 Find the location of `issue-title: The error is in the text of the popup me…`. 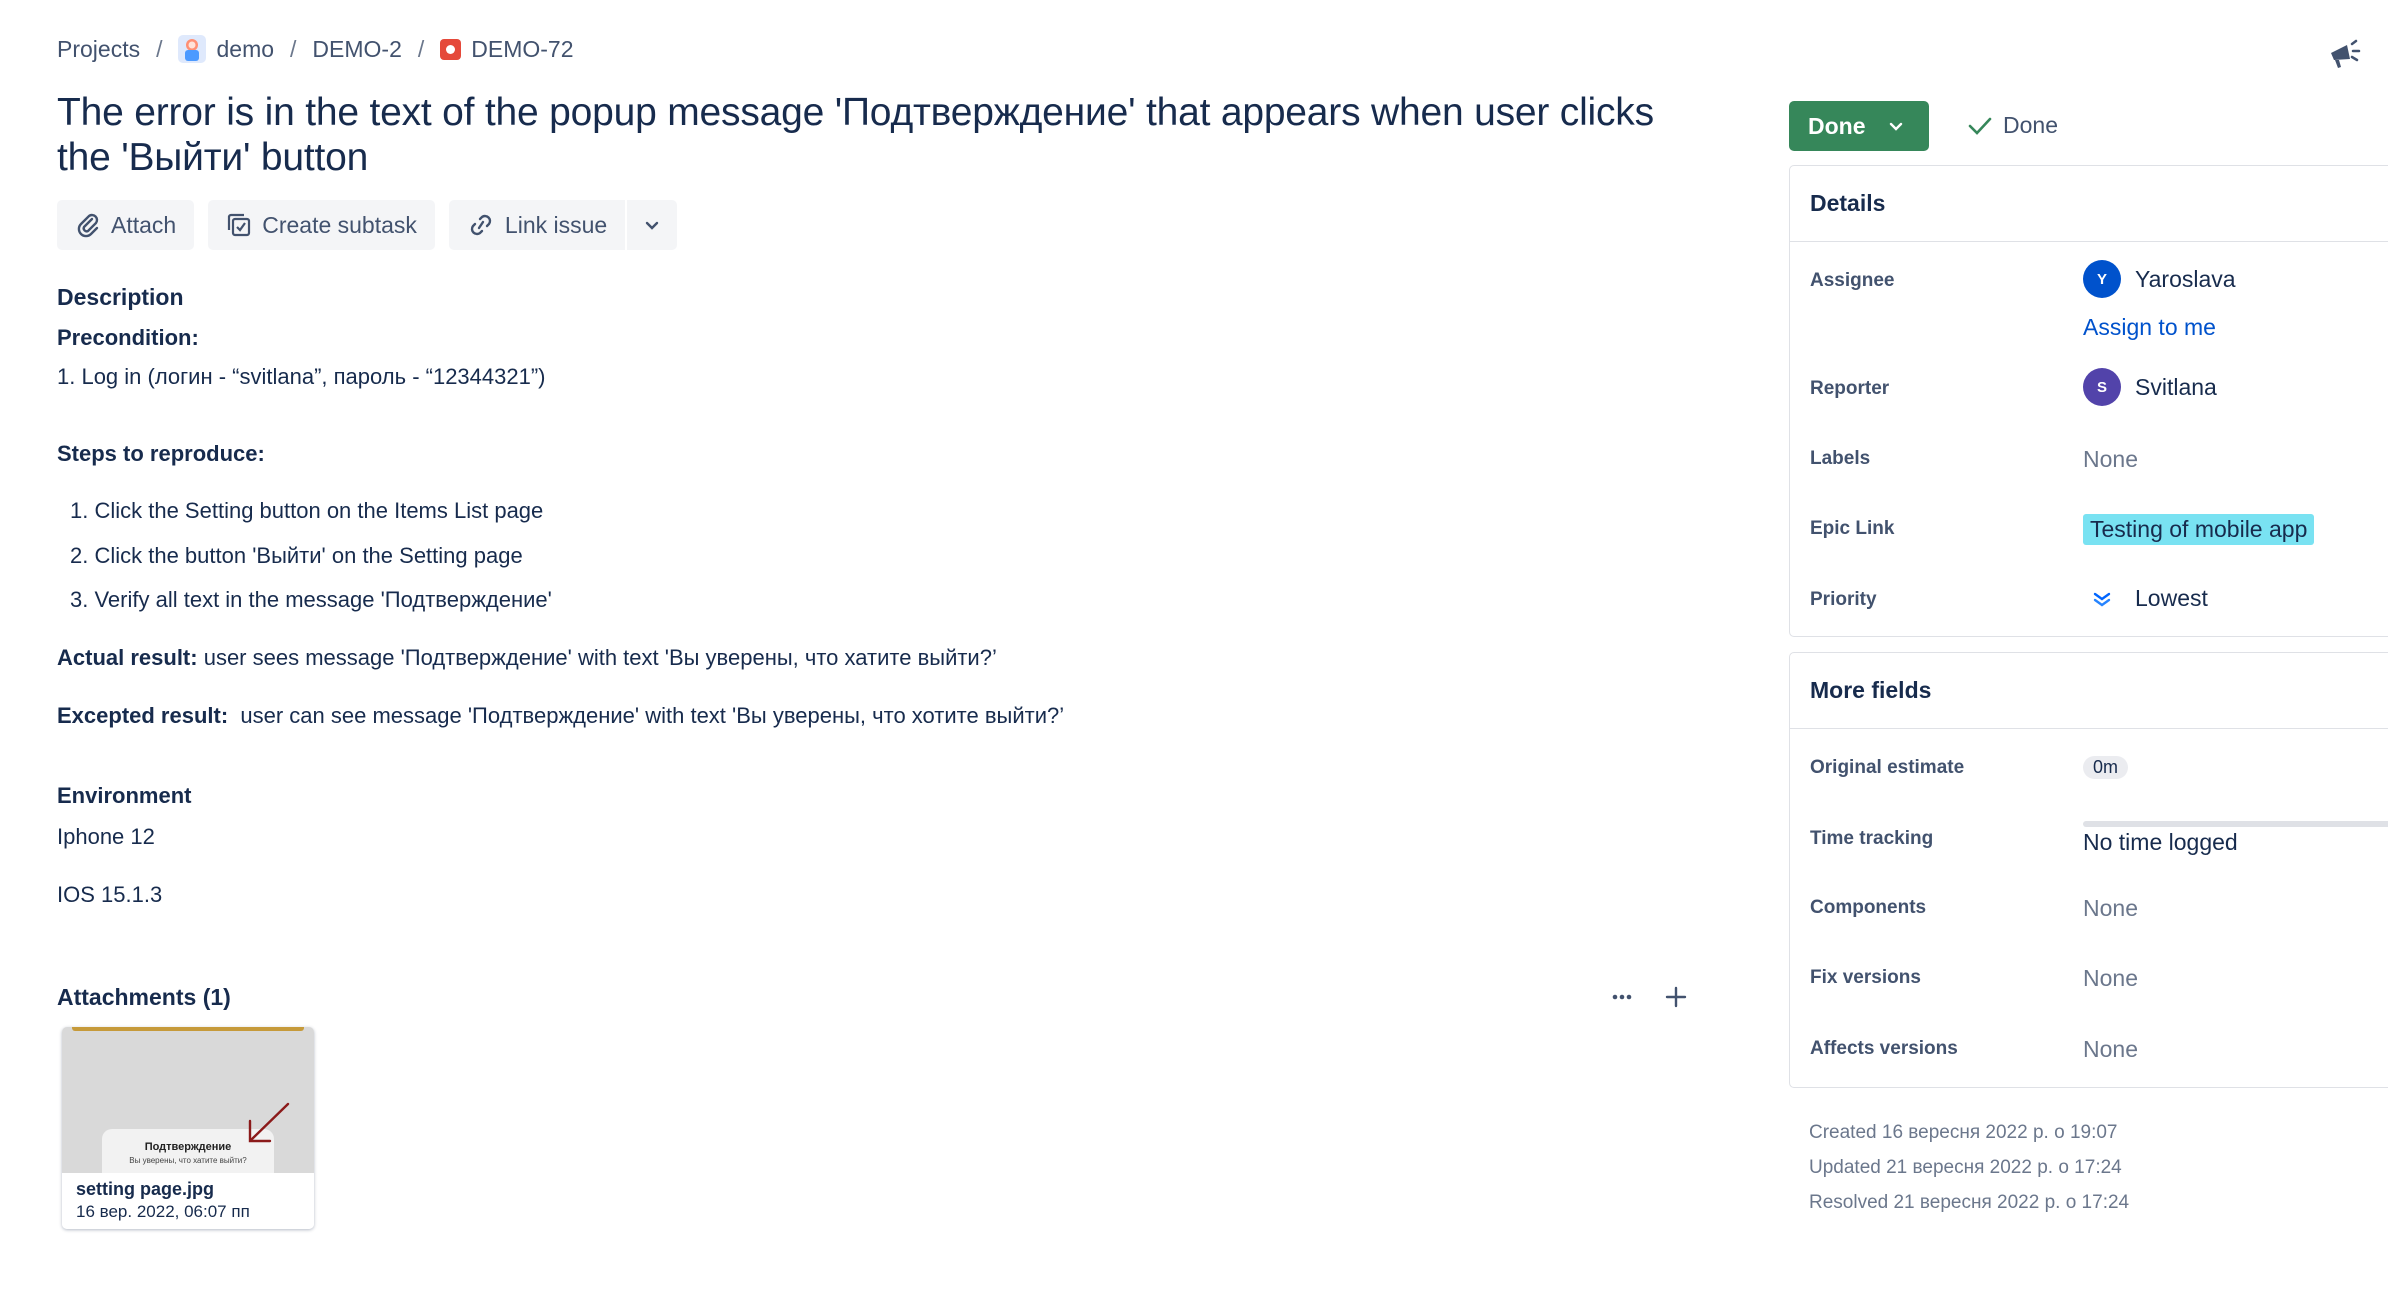

issue-title: The error is in the text of the popup me… is located at coordinates (887, 135).